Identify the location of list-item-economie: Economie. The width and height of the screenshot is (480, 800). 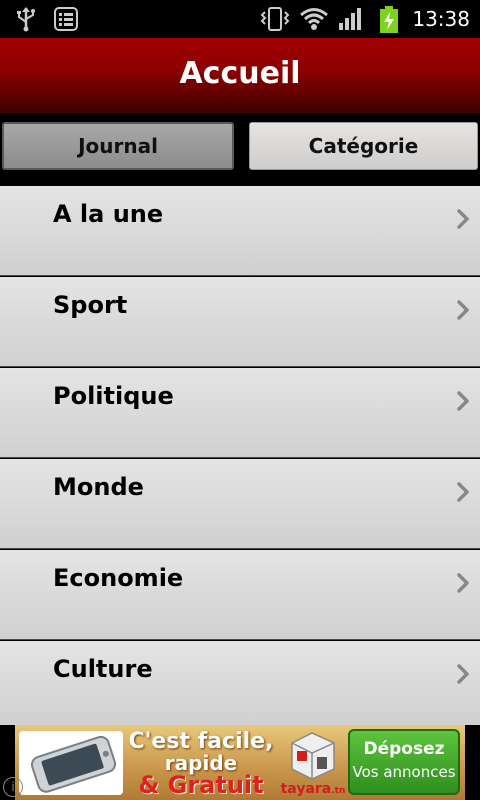
(240, 595).